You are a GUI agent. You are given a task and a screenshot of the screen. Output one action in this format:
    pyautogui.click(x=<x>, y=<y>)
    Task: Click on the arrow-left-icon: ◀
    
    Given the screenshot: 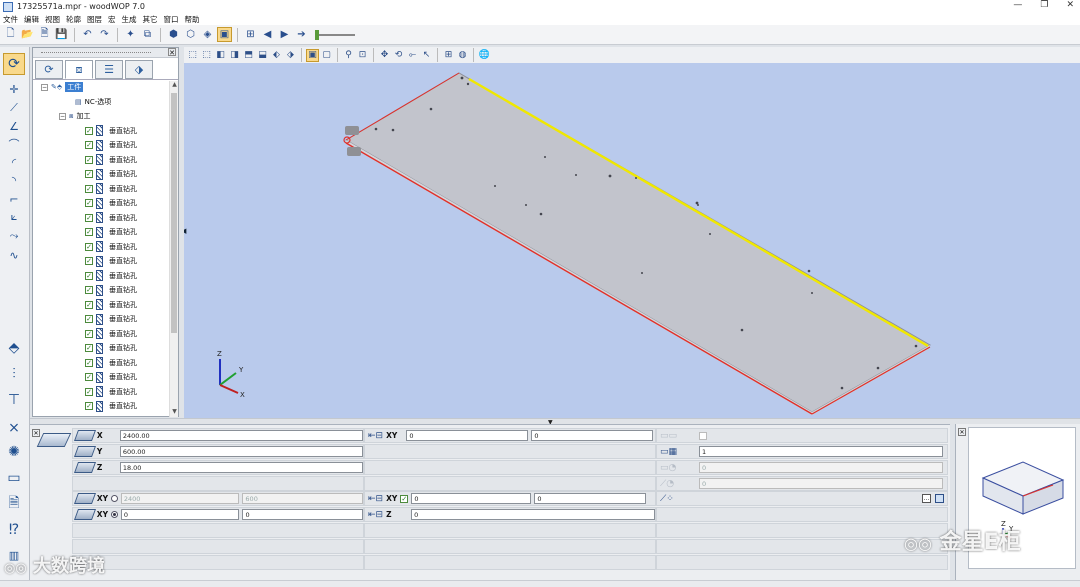 What is the action you would take?
    pyautogui.click(x=267, y=34)
    